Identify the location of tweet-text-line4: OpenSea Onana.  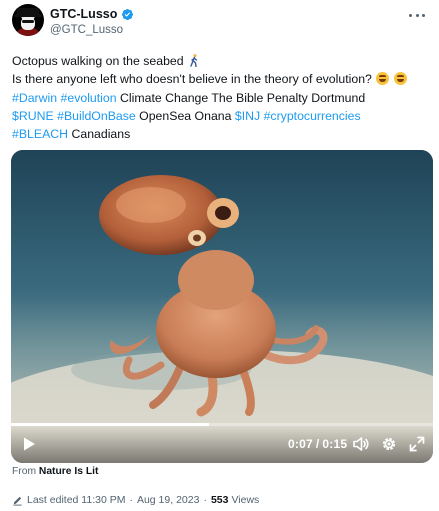
(187, 115).